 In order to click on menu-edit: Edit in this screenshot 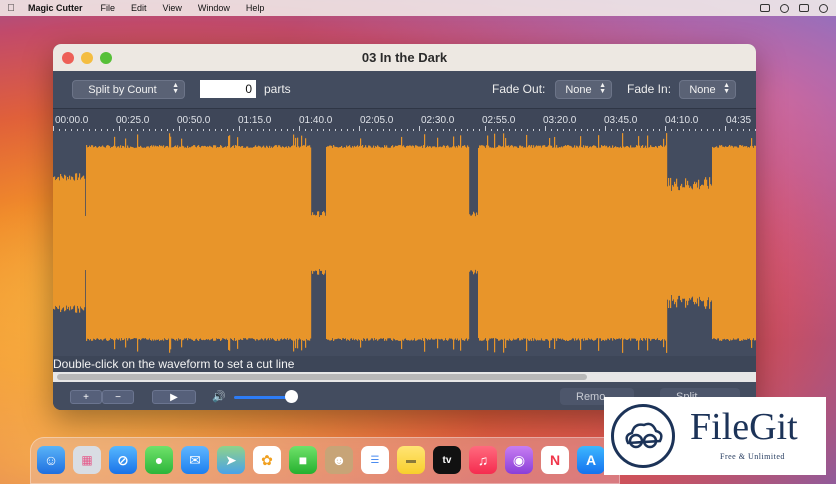, I will do `click(139, 8)`.